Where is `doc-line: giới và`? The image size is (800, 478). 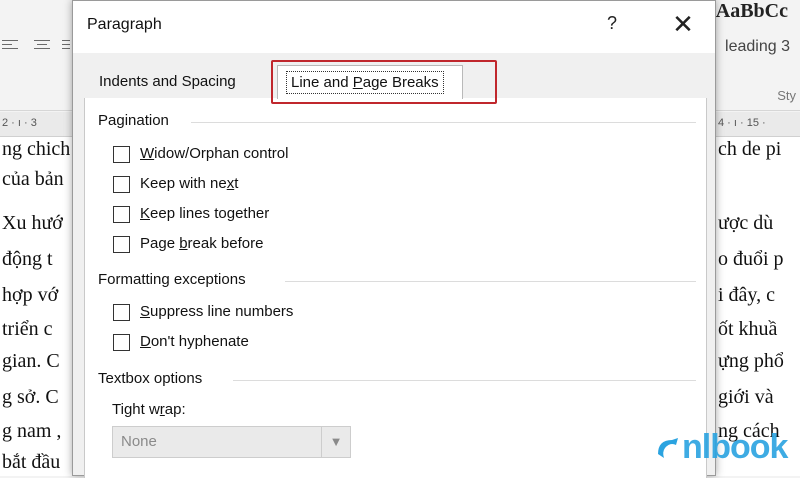
doc-line: giới và is located at coordinates (746, 397).